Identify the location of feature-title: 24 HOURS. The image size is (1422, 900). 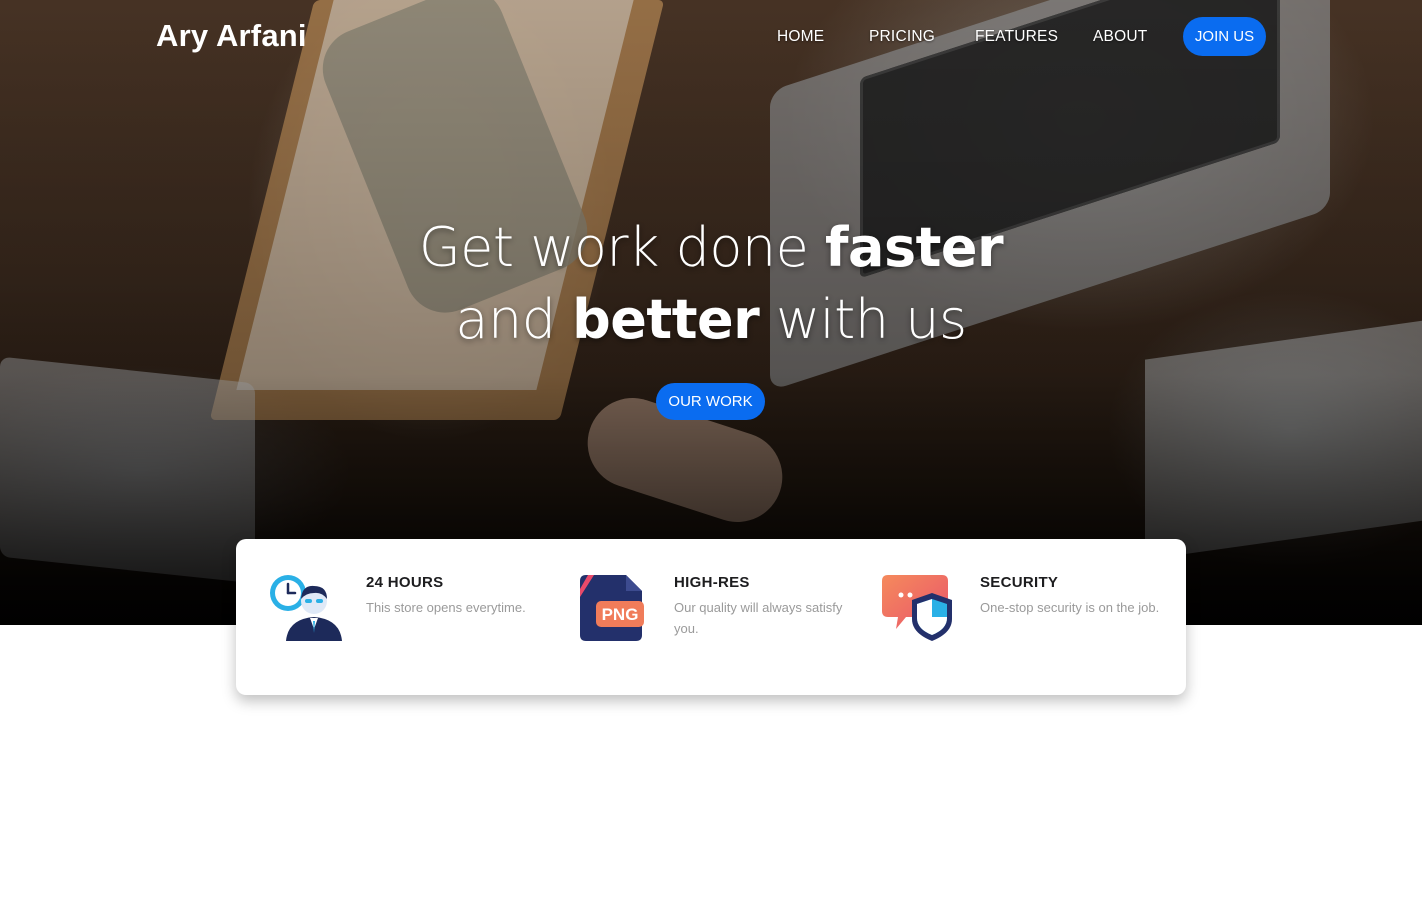
(405, 582).